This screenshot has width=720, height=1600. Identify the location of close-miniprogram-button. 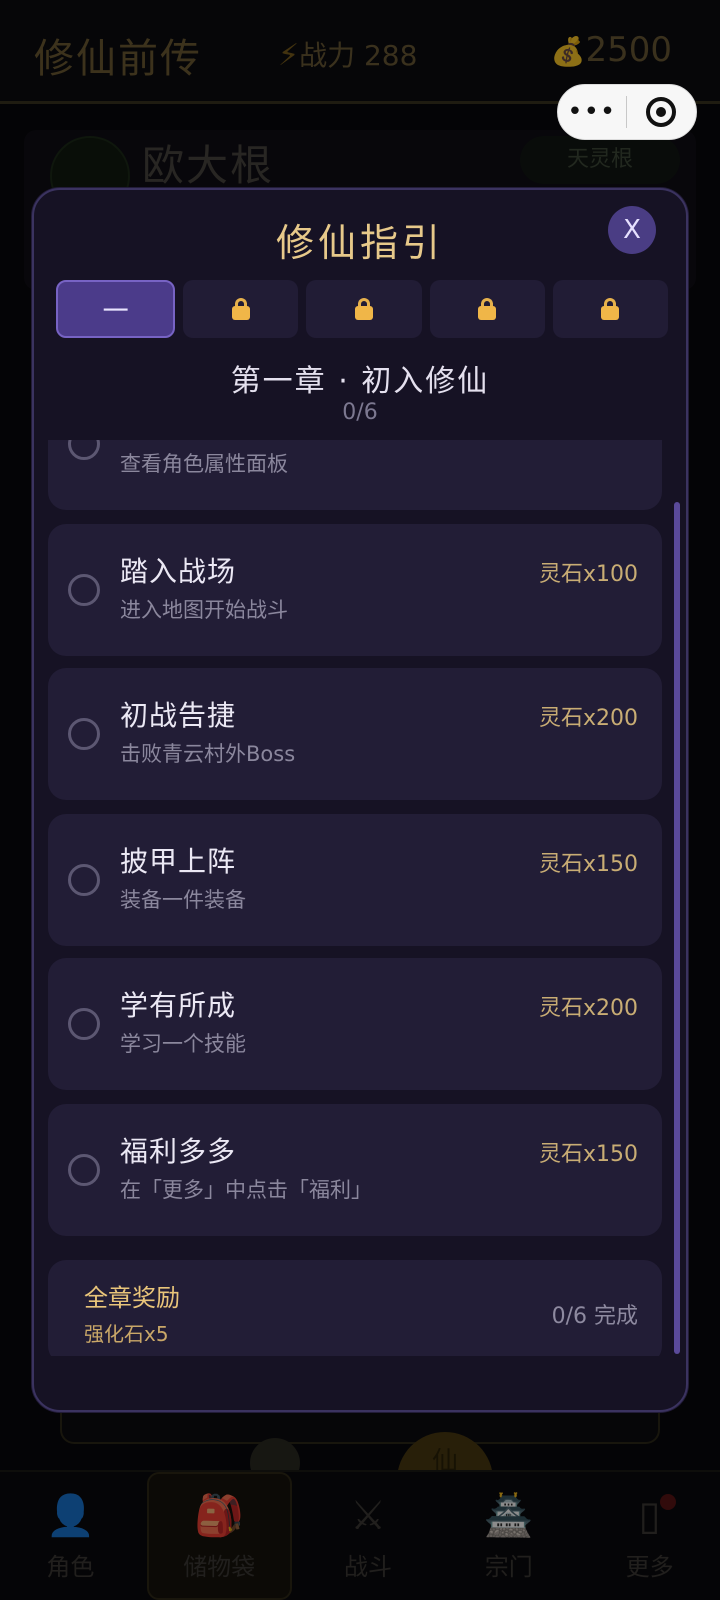
(662, 112).